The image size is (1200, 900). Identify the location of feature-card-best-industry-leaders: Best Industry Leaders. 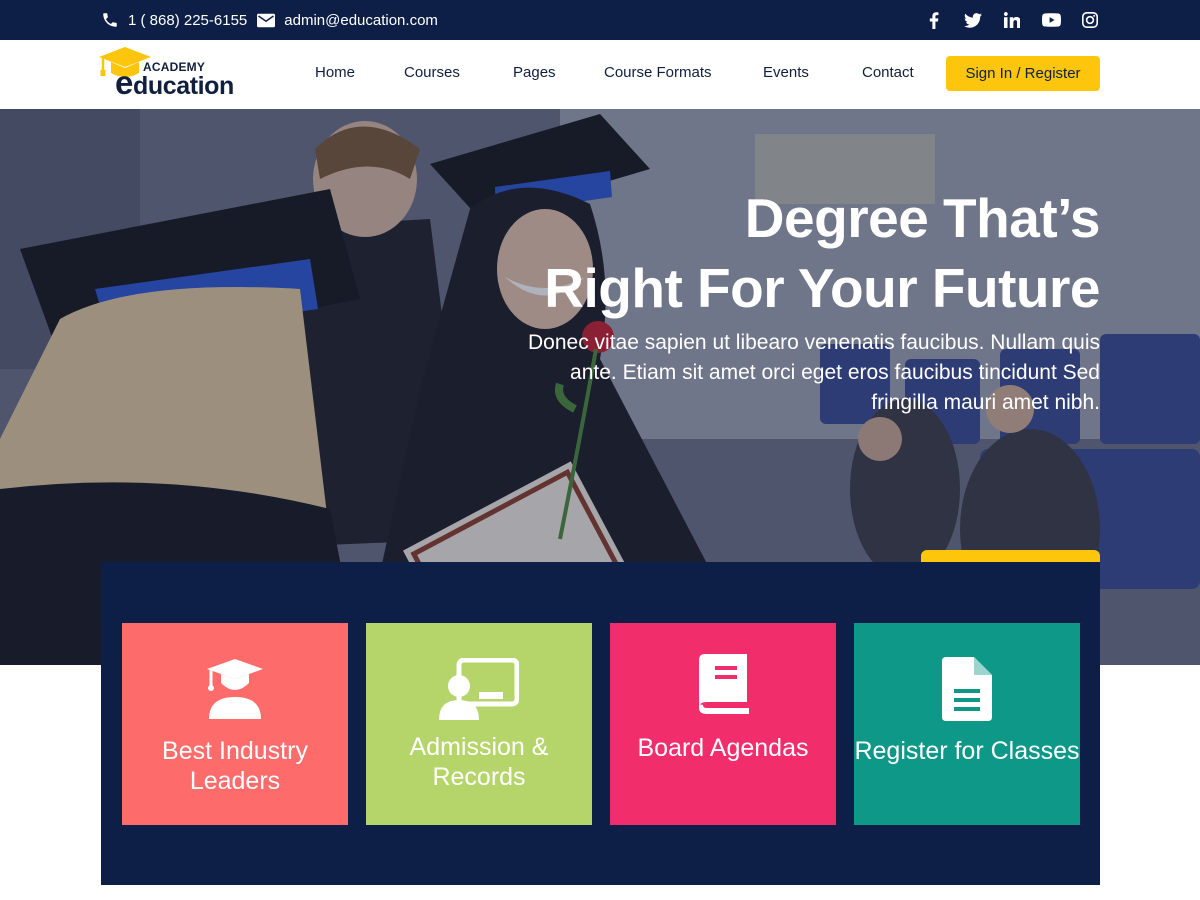
(235, 724).